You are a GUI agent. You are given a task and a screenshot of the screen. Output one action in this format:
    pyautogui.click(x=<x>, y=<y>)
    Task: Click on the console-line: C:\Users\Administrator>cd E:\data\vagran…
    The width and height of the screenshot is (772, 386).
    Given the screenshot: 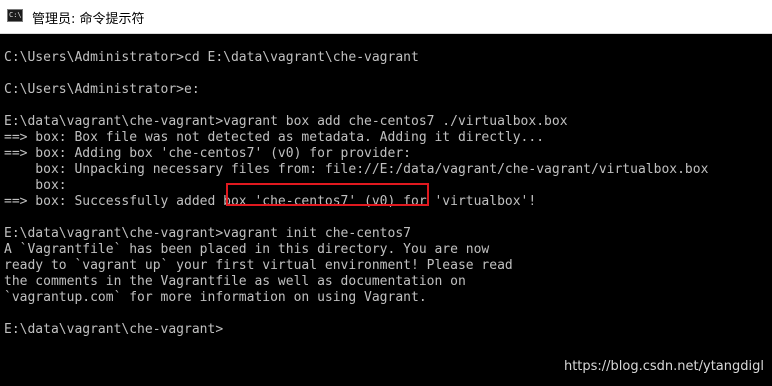 What is the action you would take?
    pyautogui.click(x=211, y=57)
    